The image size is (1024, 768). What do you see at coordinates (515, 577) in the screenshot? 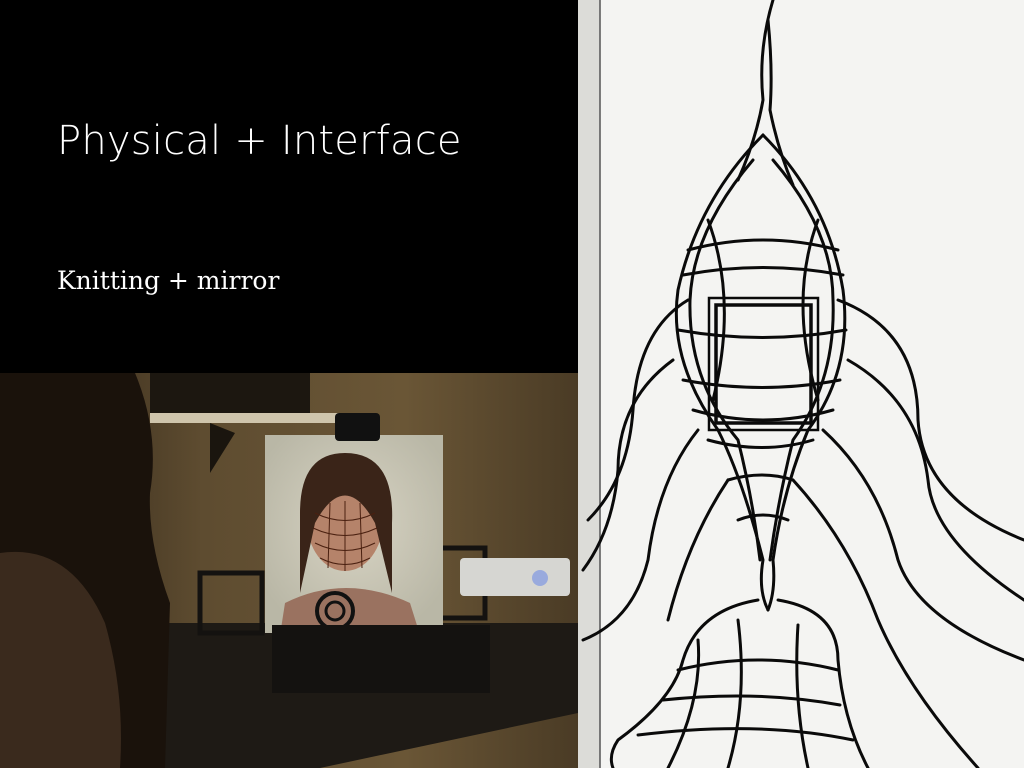
I see `projector` at bounding box center [515, 577].